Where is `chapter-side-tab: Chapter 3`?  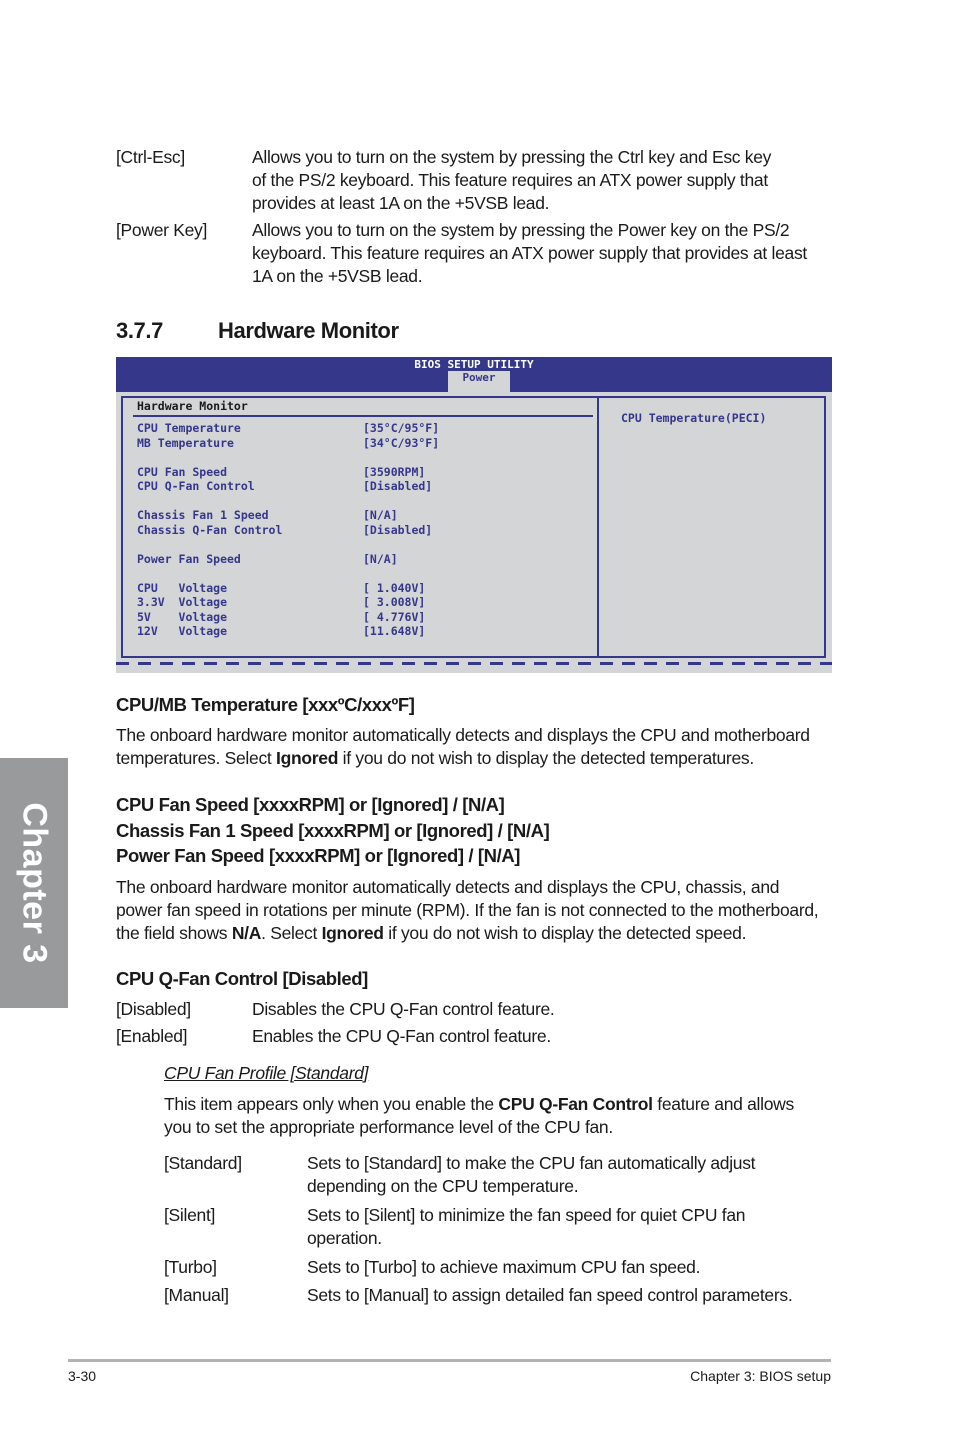
chapter-side-tab: Chapter 3 is located at coordinates (34, 883).